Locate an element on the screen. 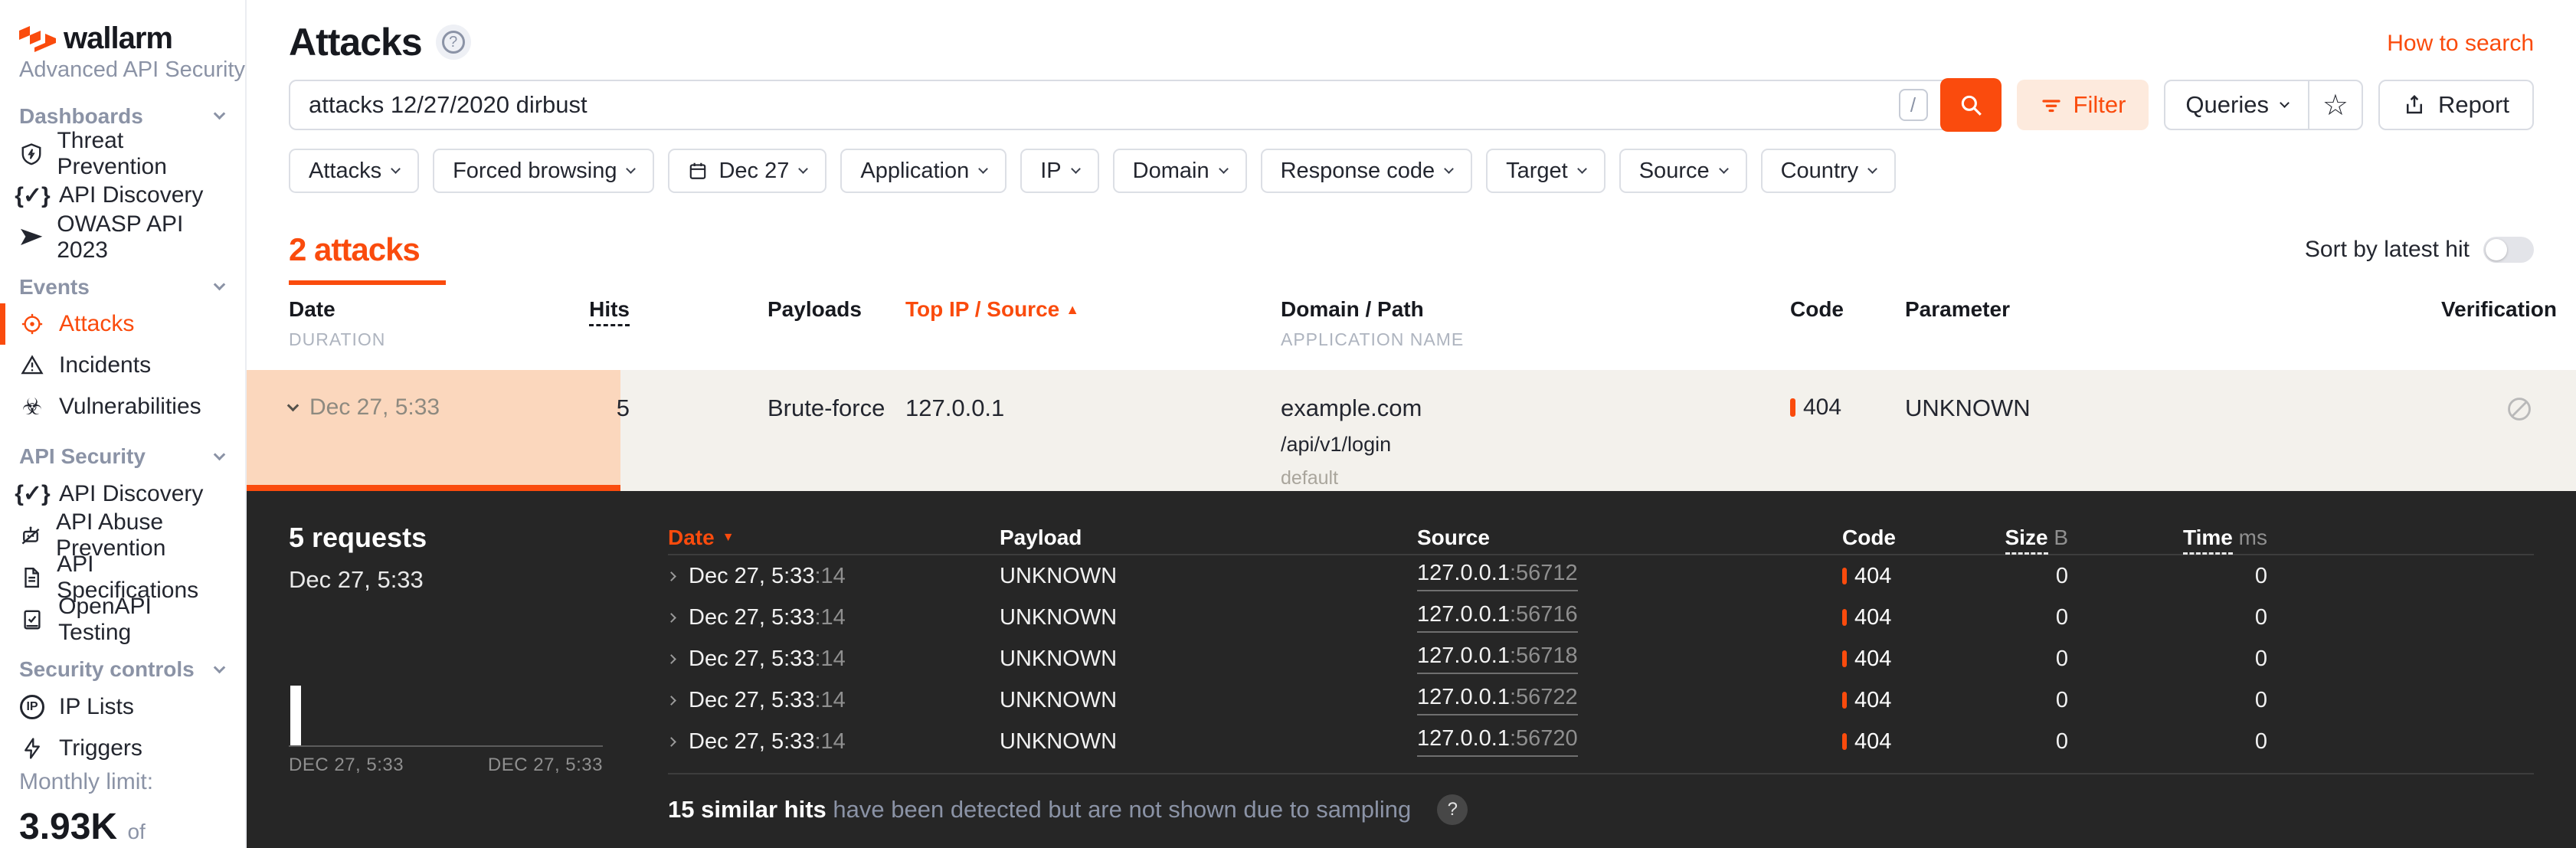 This screenshot has height=848, width=2576. sidebar-item-owasp-api-2023: OWASP API 2023 is located at coordinates (122, 237).